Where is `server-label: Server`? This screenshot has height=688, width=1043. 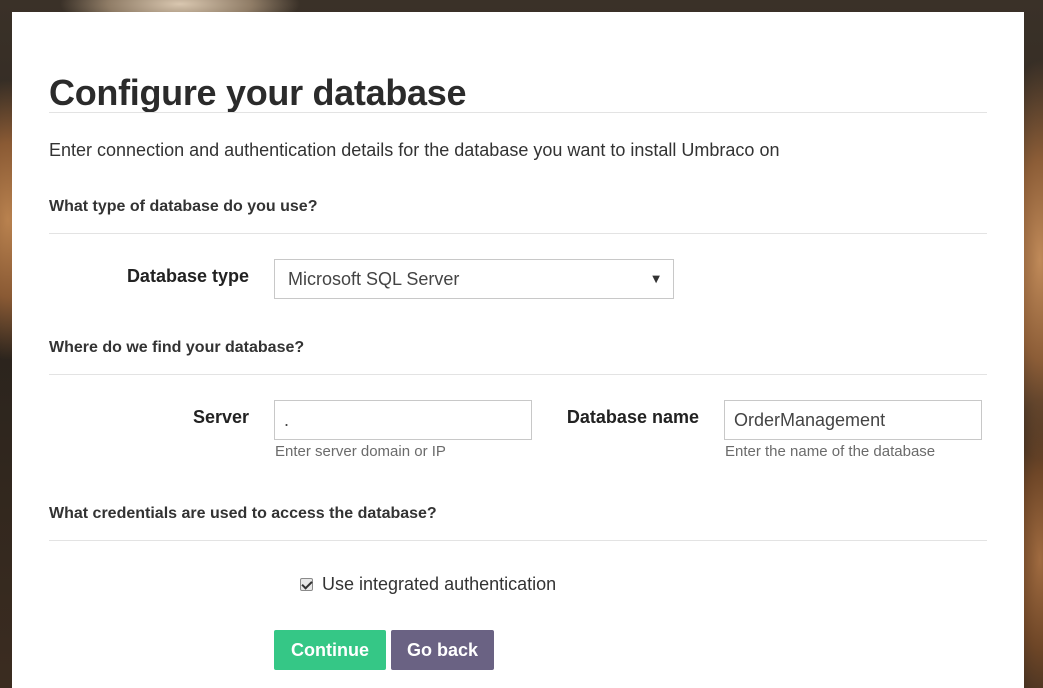 server-label: Server is located at coordinates (220, 417).